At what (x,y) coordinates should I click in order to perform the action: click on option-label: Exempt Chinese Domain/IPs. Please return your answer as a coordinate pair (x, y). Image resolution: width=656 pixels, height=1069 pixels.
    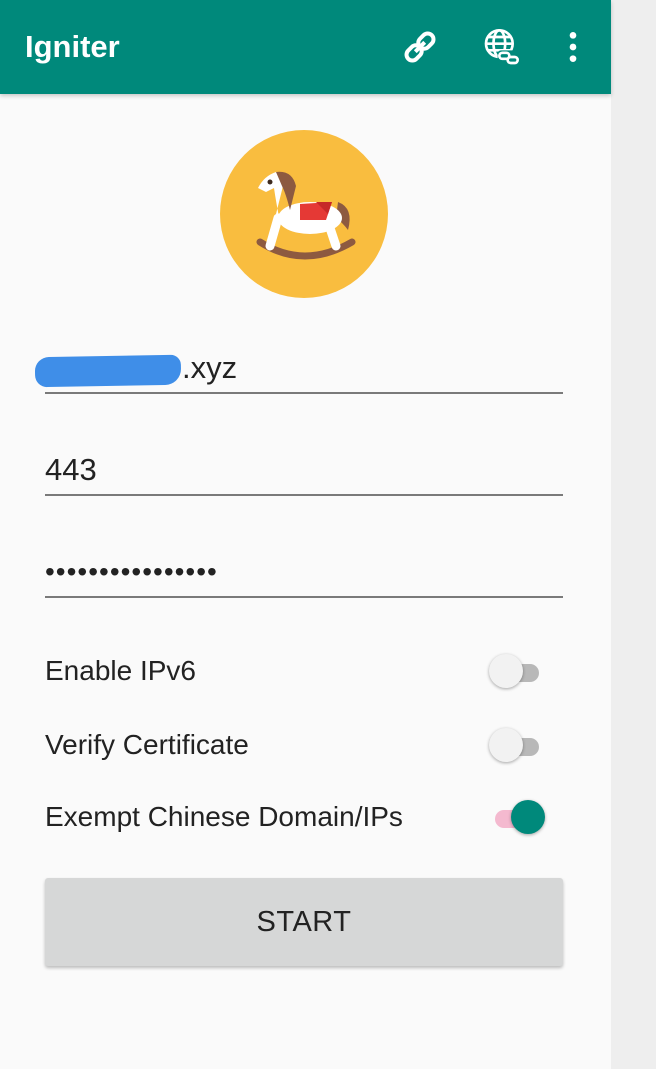
    Looking at the image, I should click on (224, 816).